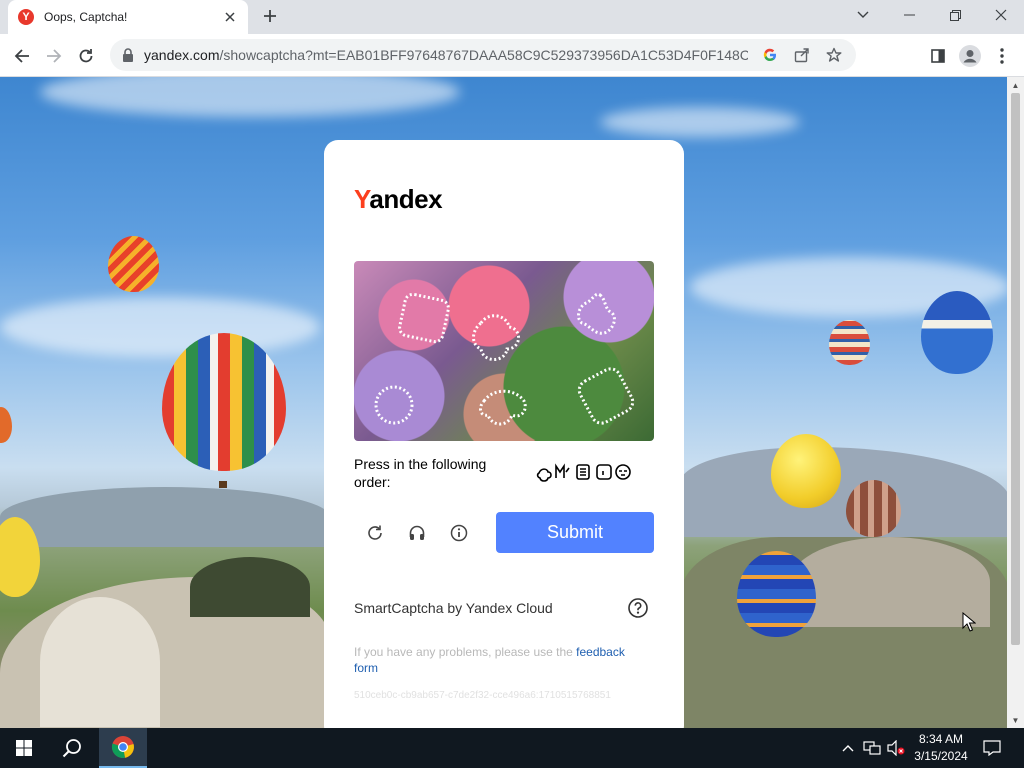  I want to click on trees, so click(250, 587).